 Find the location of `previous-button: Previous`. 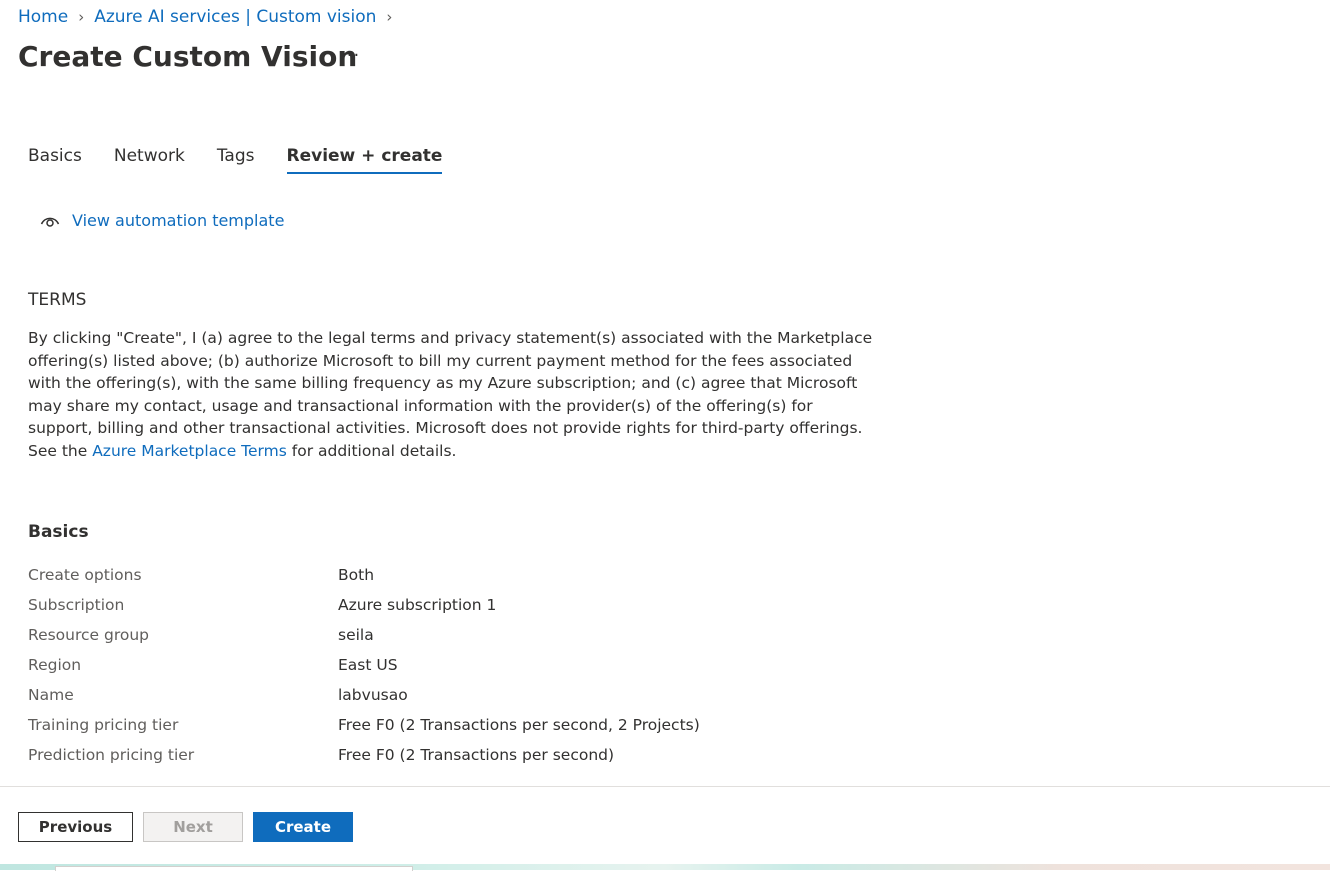

previous-button: Previous is located at coordinates (75, 827).